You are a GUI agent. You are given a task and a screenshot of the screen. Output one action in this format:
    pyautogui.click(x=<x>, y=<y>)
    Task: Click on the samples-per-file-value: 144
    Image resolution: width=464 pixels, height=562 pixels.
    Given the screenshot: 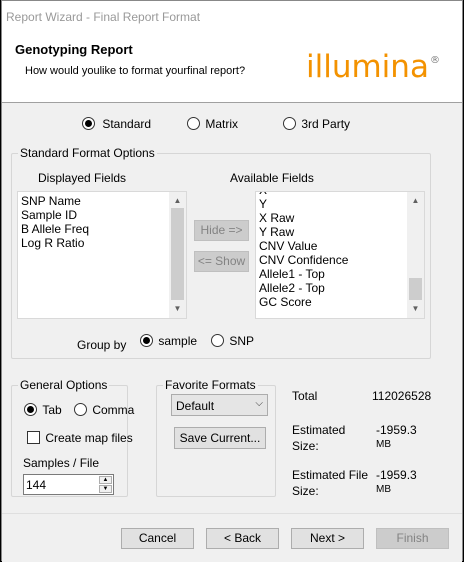 What is the action you would take?
    pyautogui.click(x=36, y=485)
    